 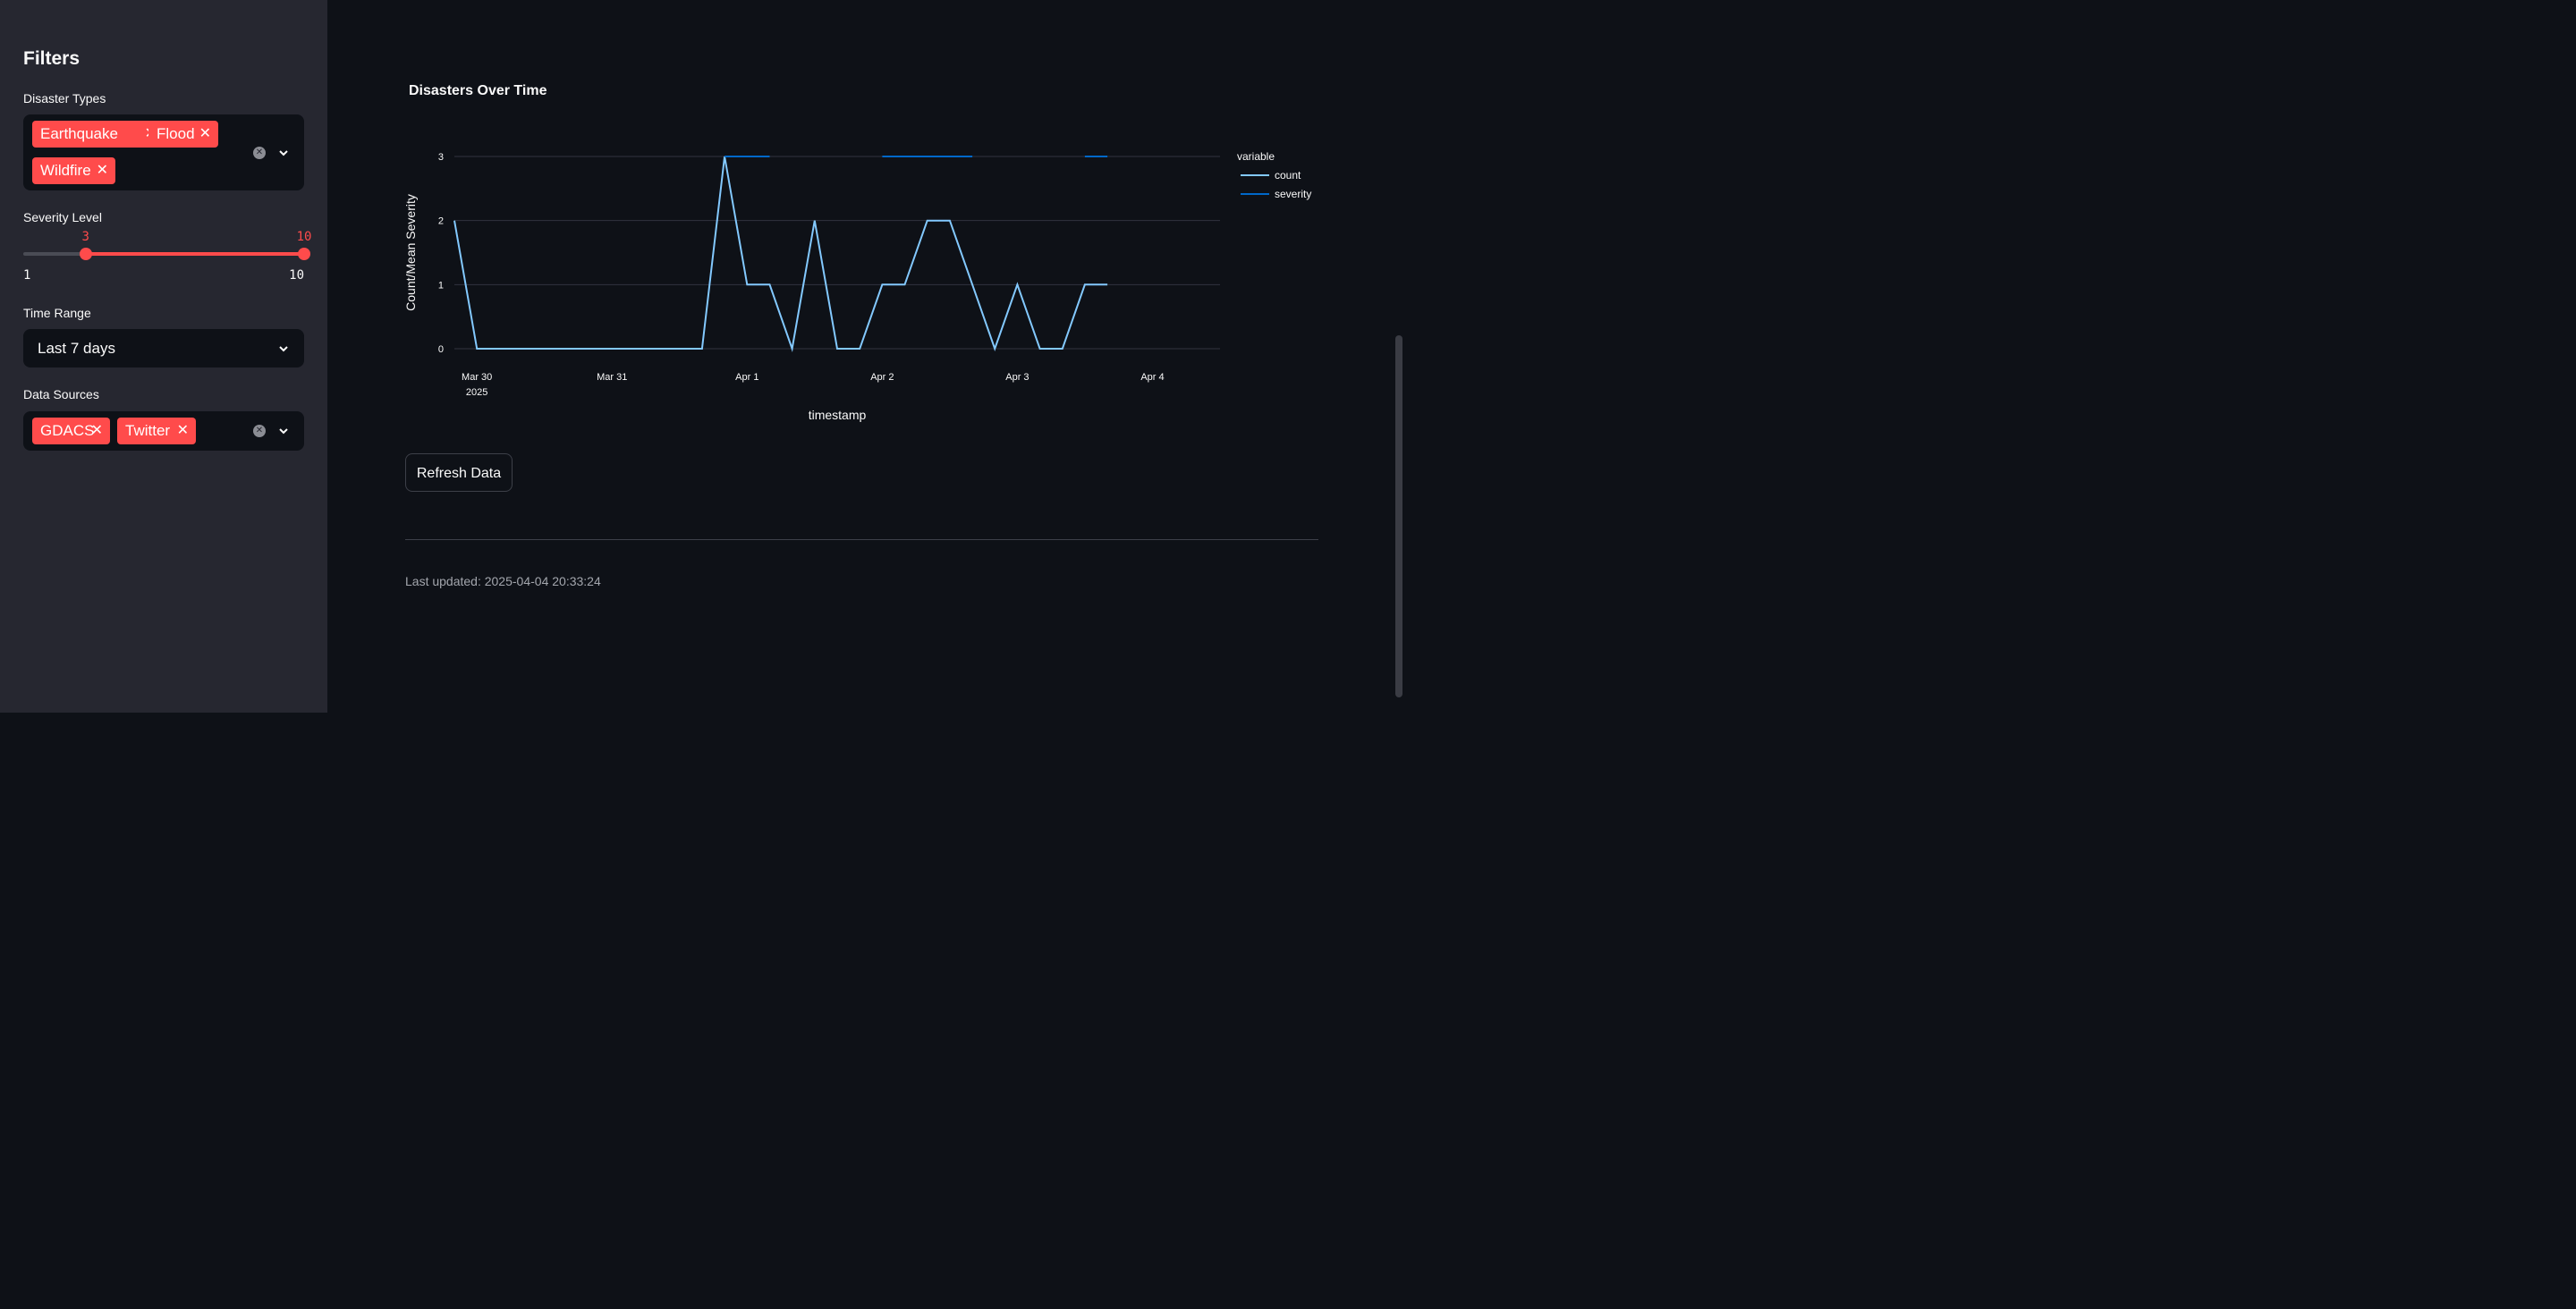 I want to click on y-axis-ticks: 0 1 2 3, so click(x=441, y=253).